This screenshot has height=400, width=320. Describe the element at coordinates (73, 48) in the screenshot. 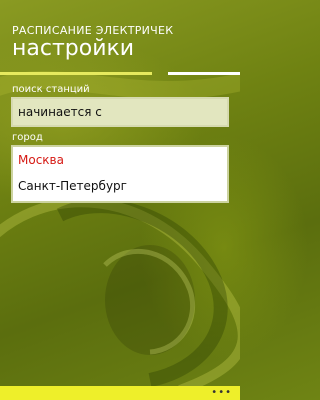

I see `page-title: настройки` at that location.